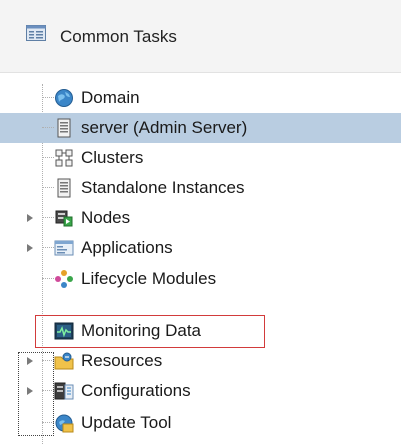 This screenshot has height=445, width=401. What do you see at coordinates (64, 248) in the screenshot?
I see `applications-icon` at bounding box center [64, 248].